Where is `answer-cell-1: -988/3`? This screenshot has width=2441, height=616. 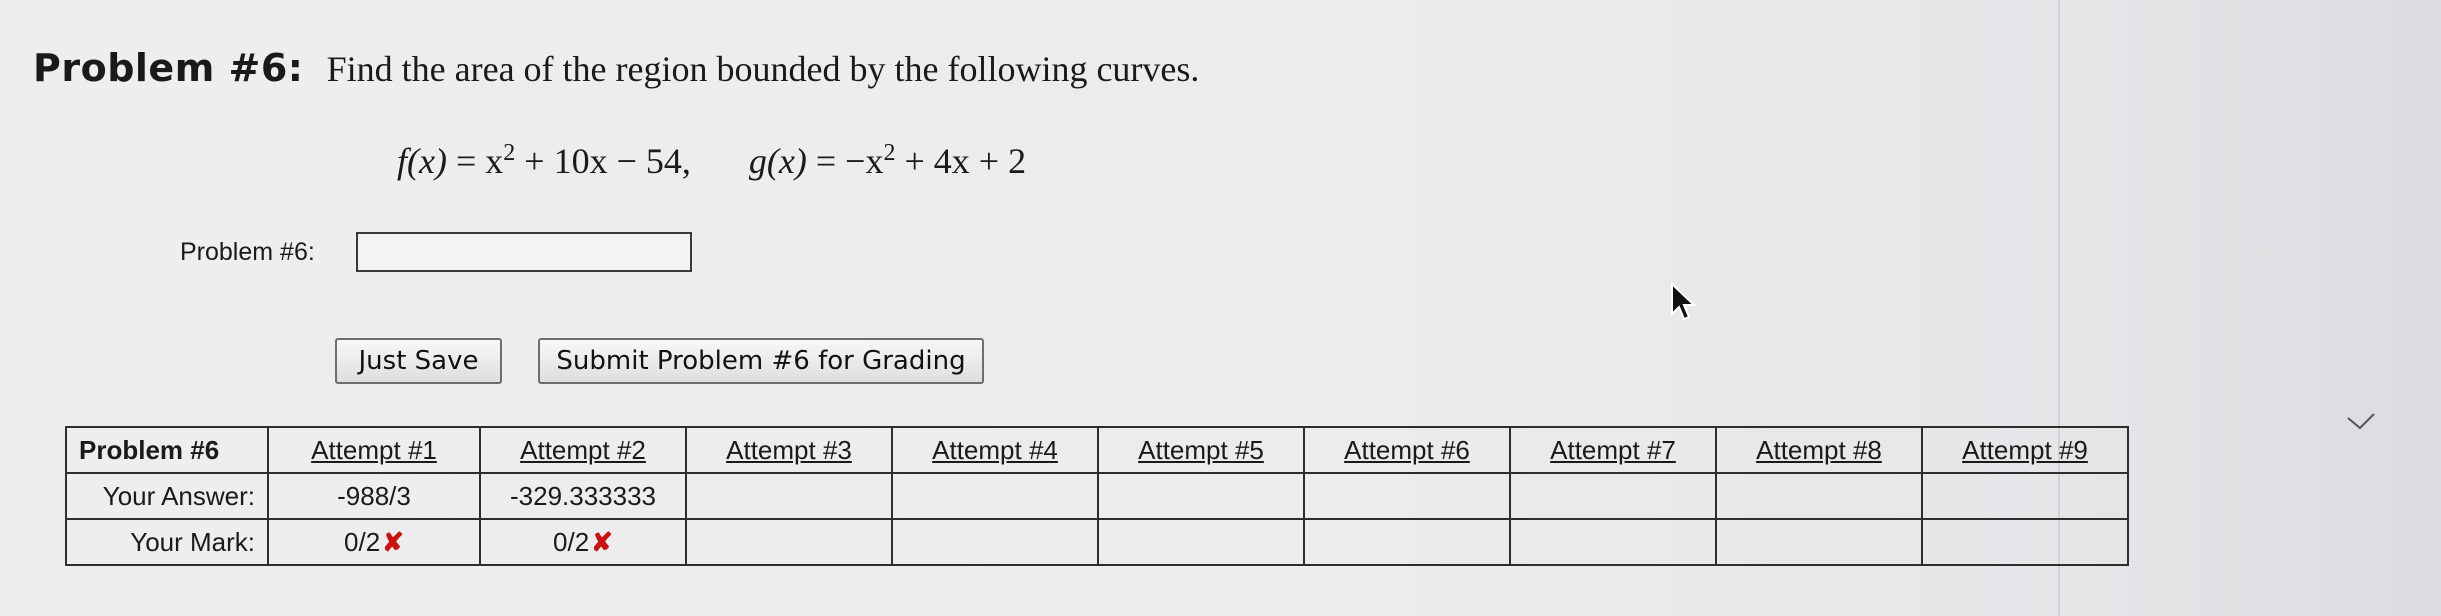 answer-cell-1: -988/3 is located at coordinates (374, 496).